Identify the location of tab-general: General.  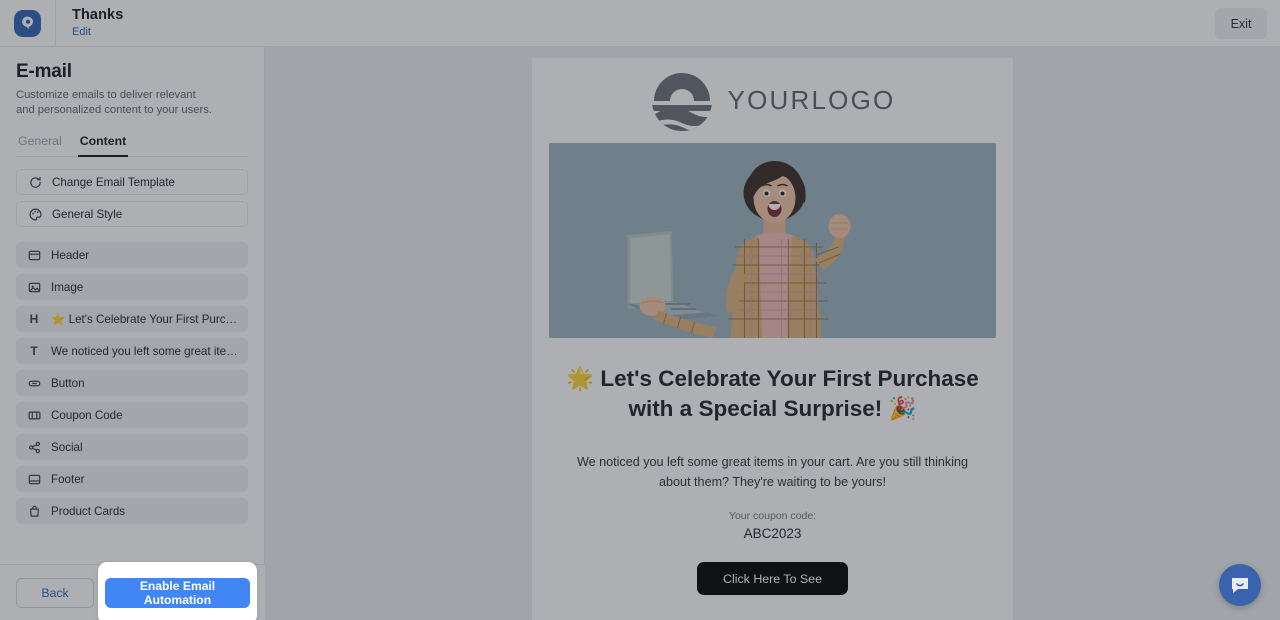
(40, 145).